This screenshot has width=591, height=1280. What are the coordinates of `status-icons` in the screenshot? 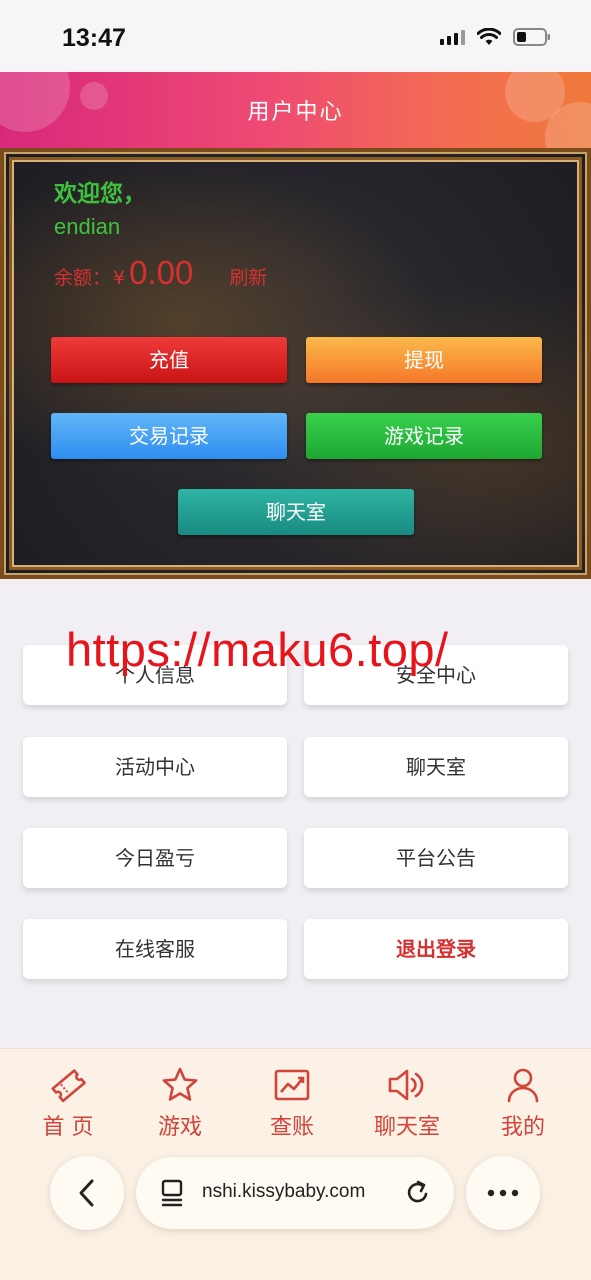 It's located at (495, 37).